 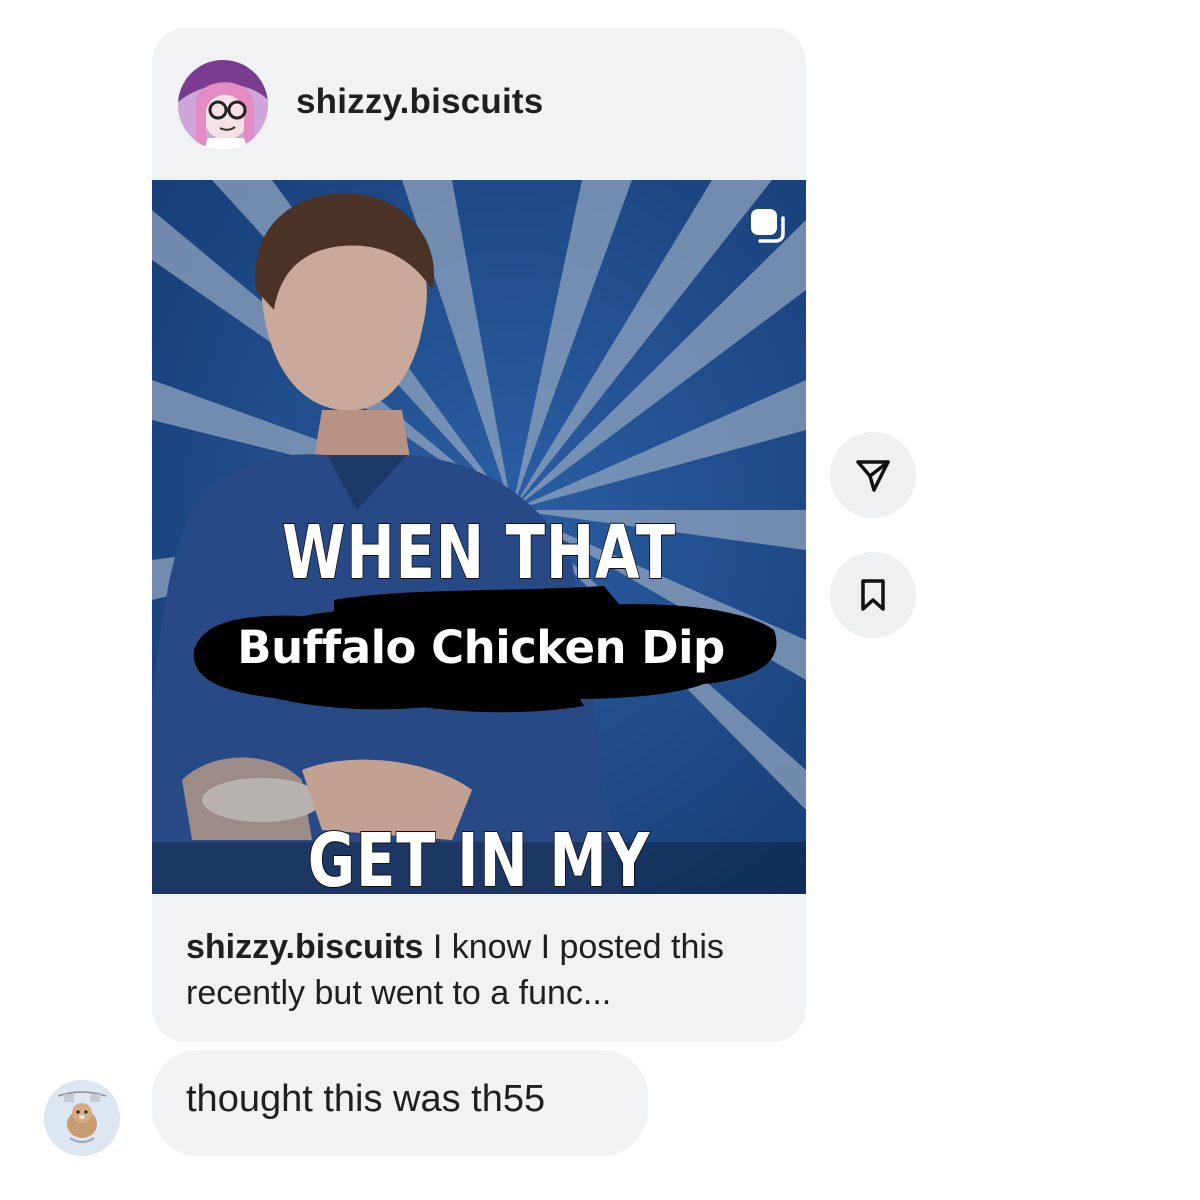 I want to click on caption-author: shizzy.biscuits, so click(x=305, y=947).